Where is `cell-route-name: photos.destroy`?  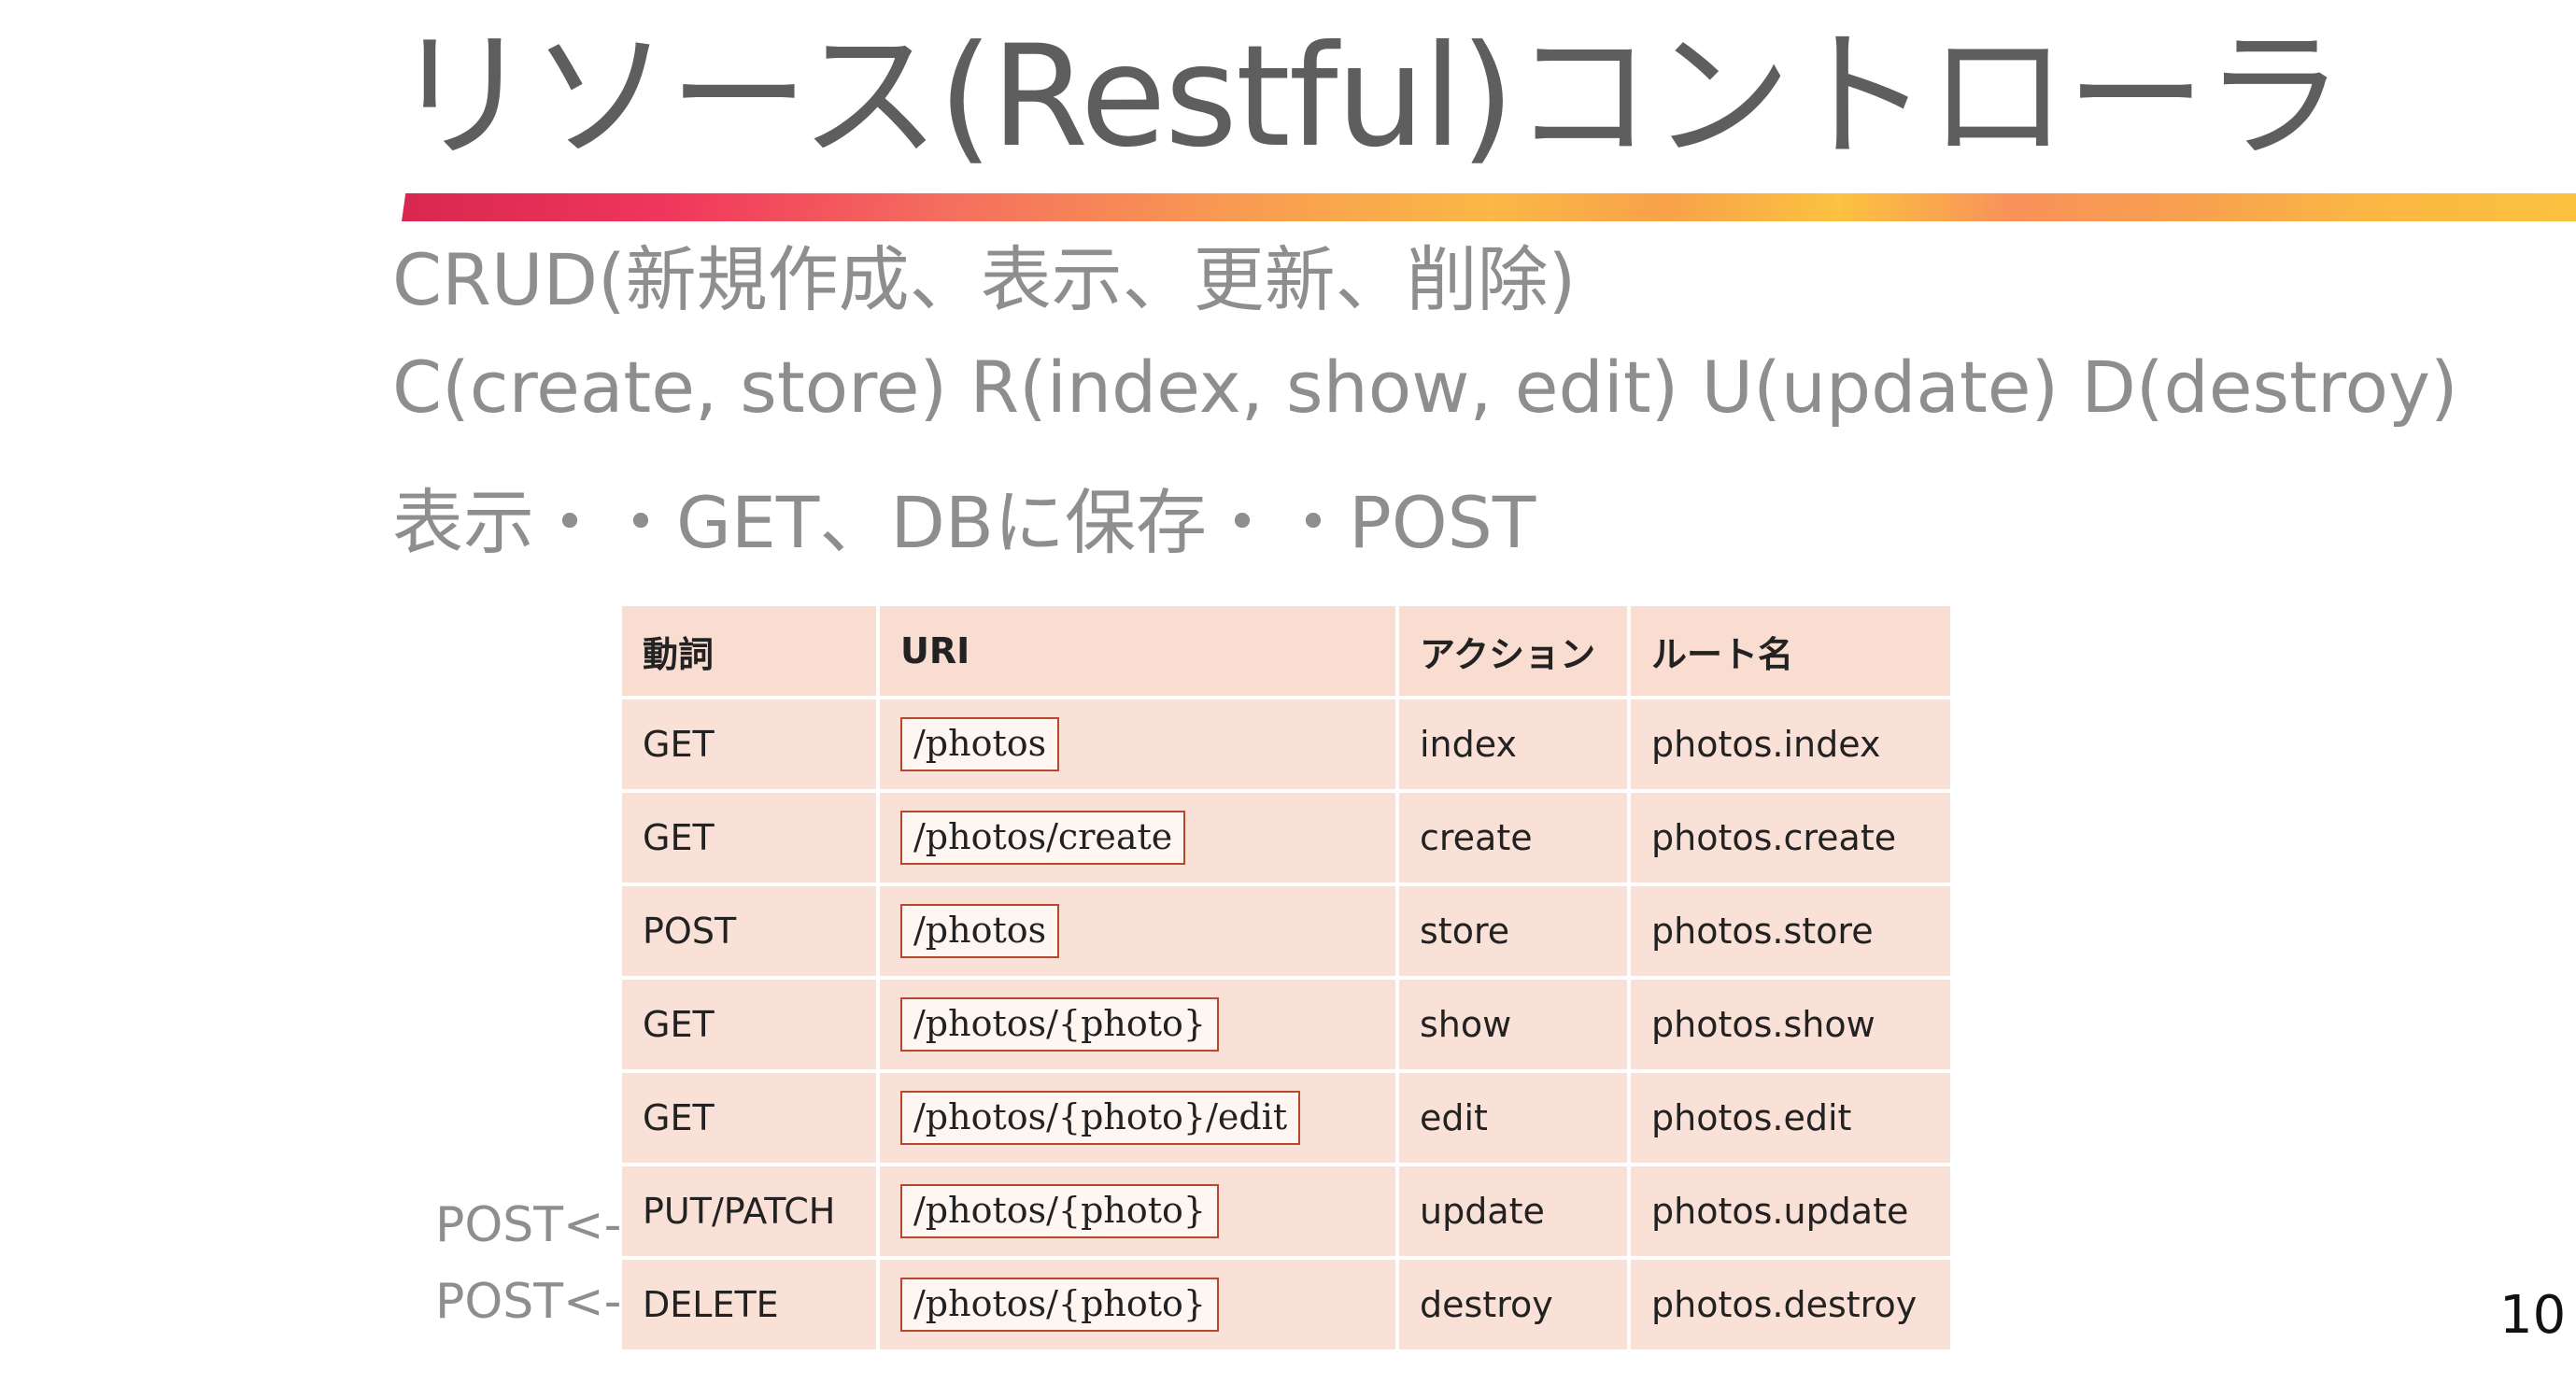
cell-route-name: photos.destroy is located at coordinates (1790, 1304).